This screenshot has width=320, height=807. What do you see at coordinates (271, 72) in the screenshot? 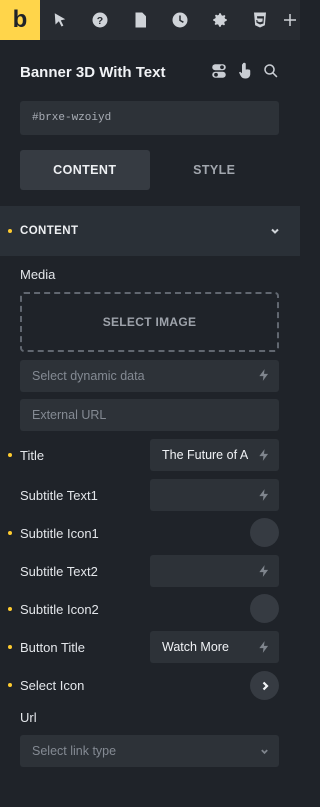
I see `search-icon` at bounding box center [271, 72].